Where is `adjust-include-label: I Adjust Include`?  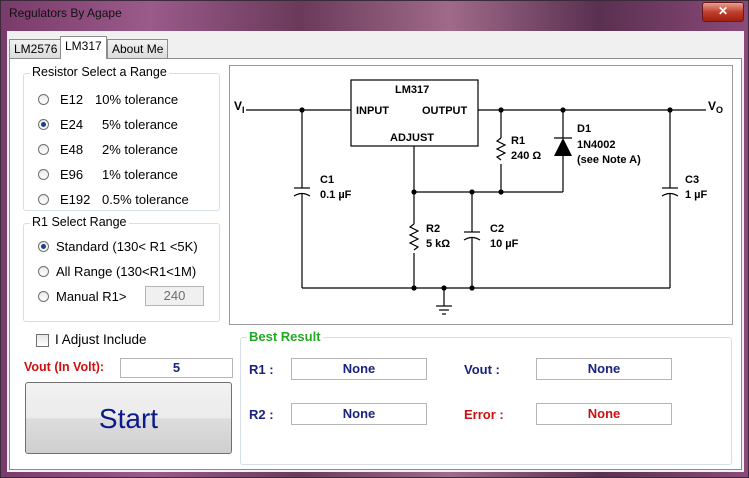
adjust-include-label: I Adjust Include is located at coordinates (101, 339).